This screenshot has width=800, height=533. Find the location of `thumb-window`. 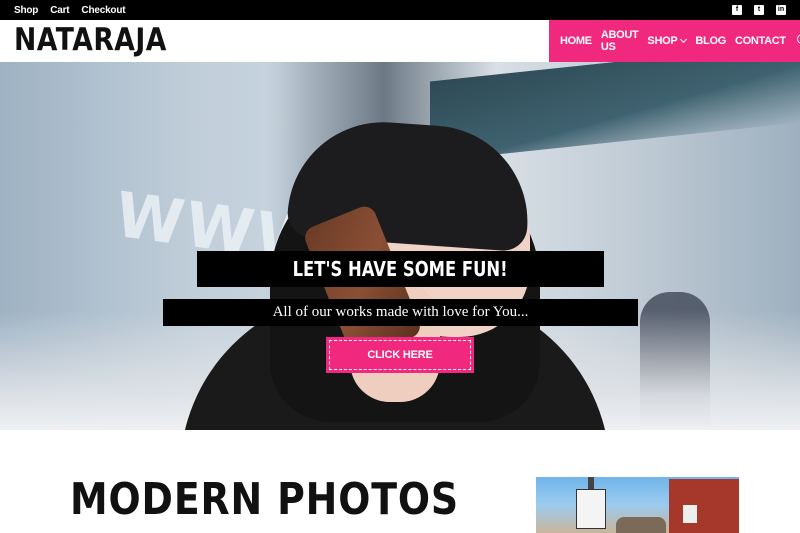

thumb-window is located at coordinates (690, 514).